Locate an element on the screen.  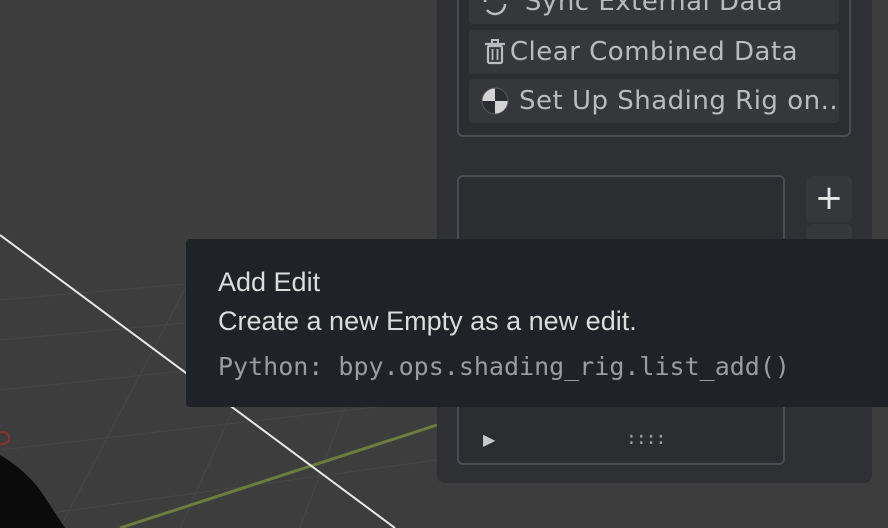
add-edit-button: + is located at coordinates (829, 199).